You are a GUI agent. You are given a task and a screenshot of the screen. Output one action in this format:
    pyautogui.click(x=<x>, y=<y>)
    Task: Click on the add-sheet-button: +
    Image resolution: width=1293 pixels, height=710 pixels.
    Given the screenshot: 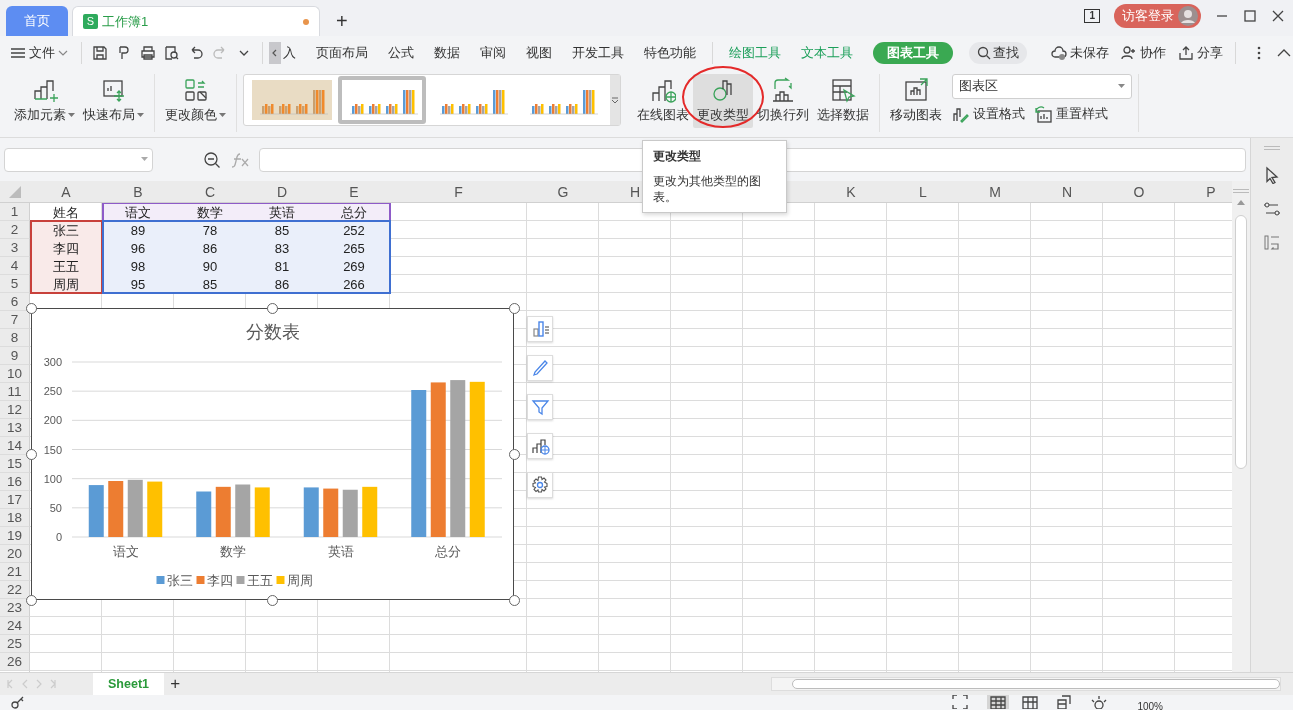 What is the action you would take?
    pyautogui.click(x=175, y=684)
    